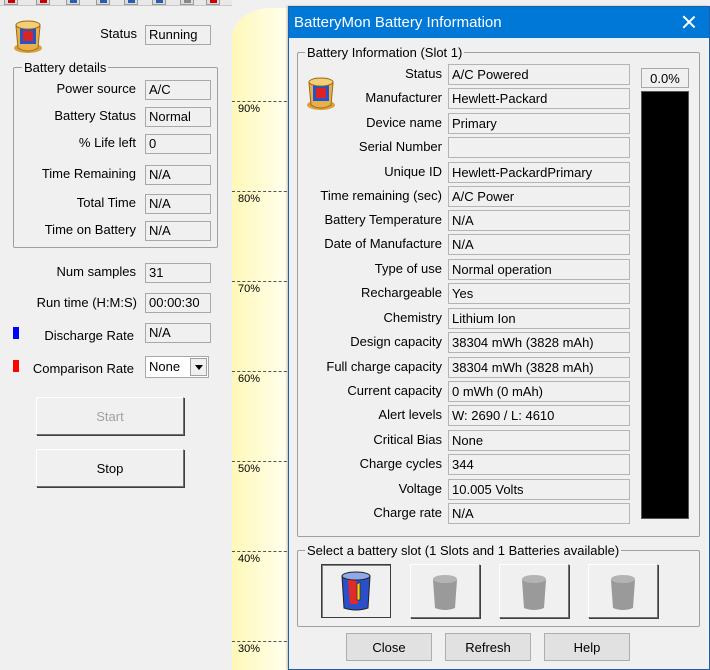 The width and height of the screenshot is (710, 670). What do you see at coordinates (396, 341) in the screenshot?
I see `field-label-design-capacity: Design capacity` at bounding box center [396, 341].